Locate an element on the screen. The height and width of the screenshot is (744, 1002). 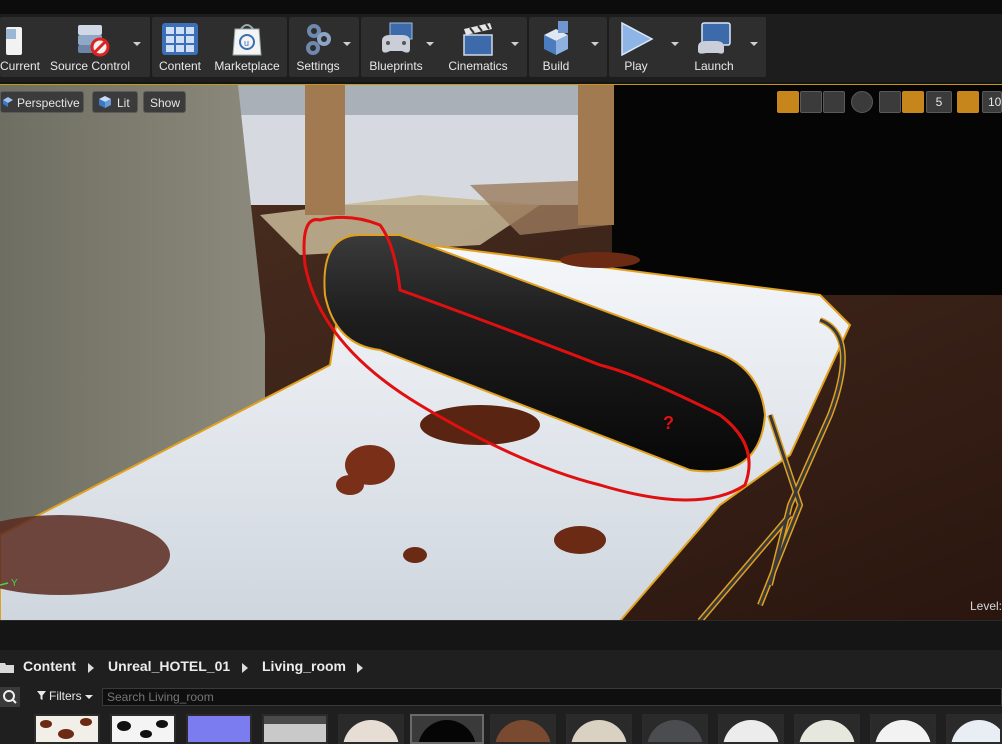
settings-label: Settings is located at coordinates (318, 66).